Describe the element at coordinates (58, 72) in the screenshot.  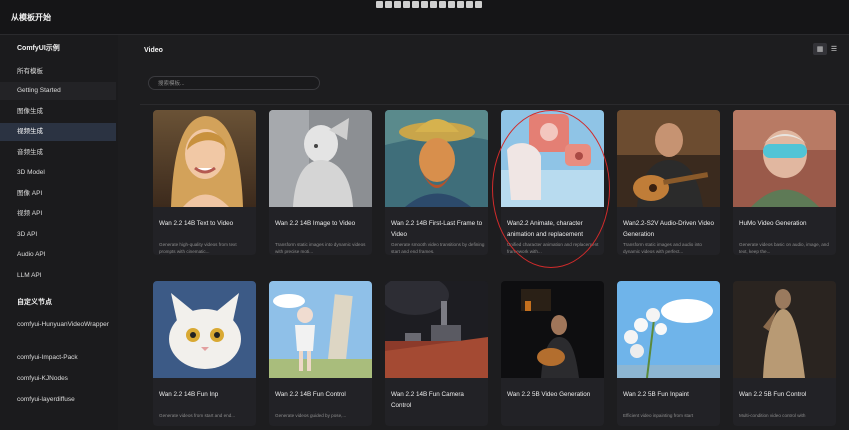
I see `sidebar-item-all-templates: 所有模板` at that location.